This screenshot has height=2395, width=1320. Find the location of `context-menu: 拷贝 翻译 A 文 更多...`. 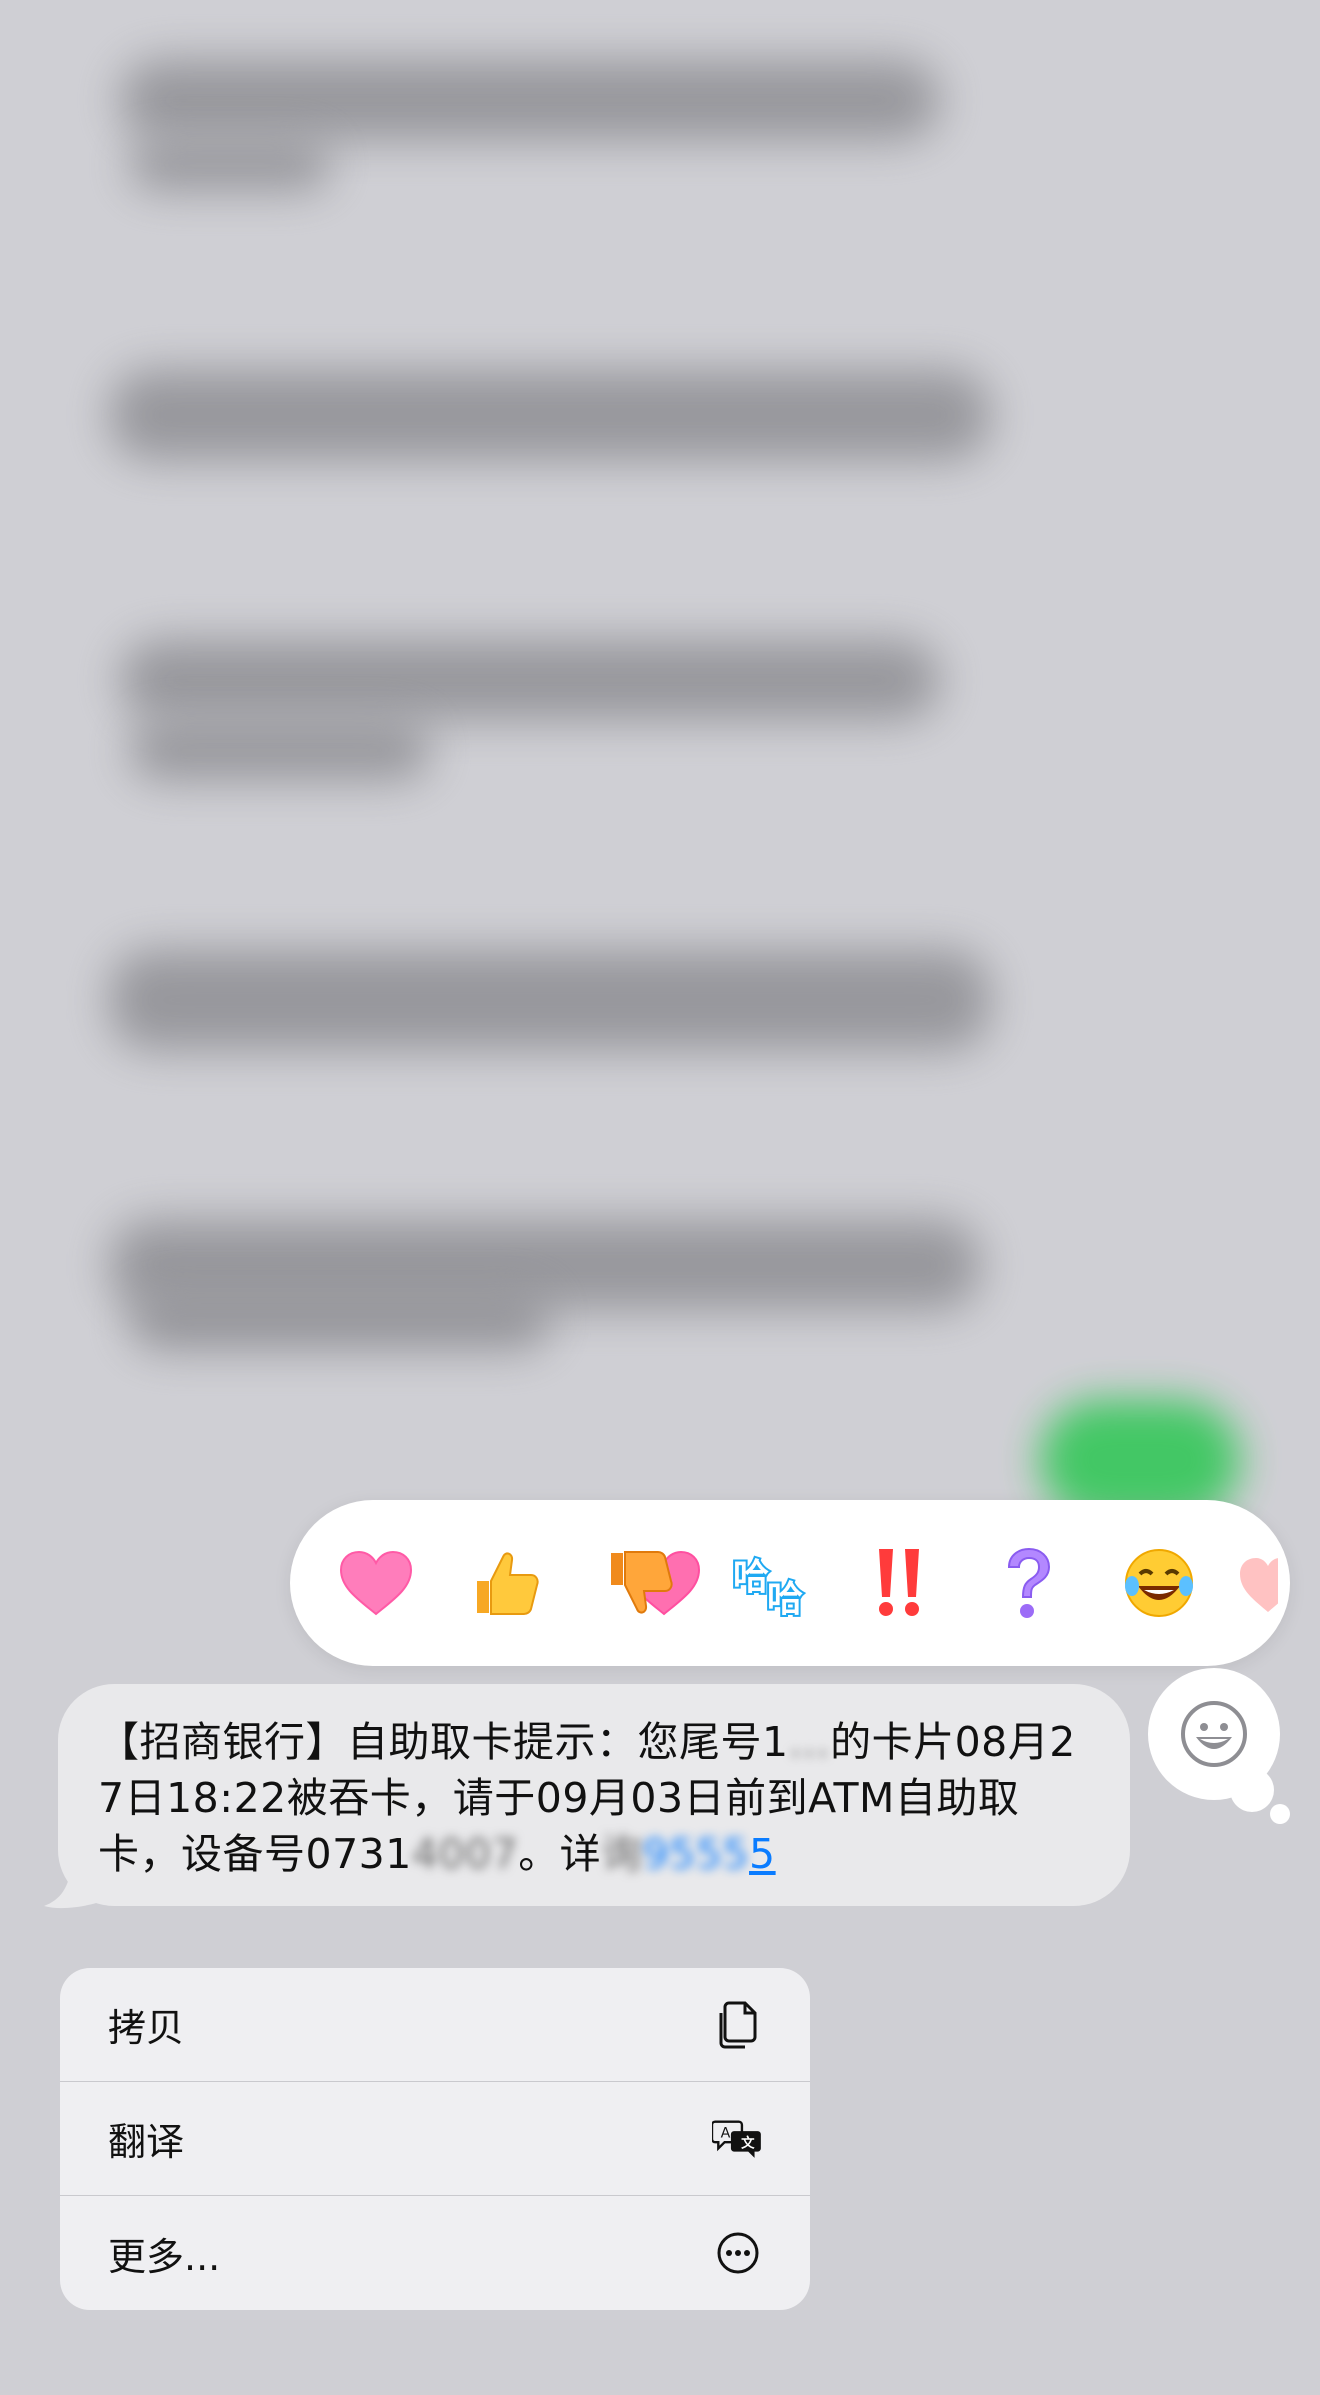

context-menu: 拷贝 翻译 A 文 更多... is located at coordinates (435, 2139).